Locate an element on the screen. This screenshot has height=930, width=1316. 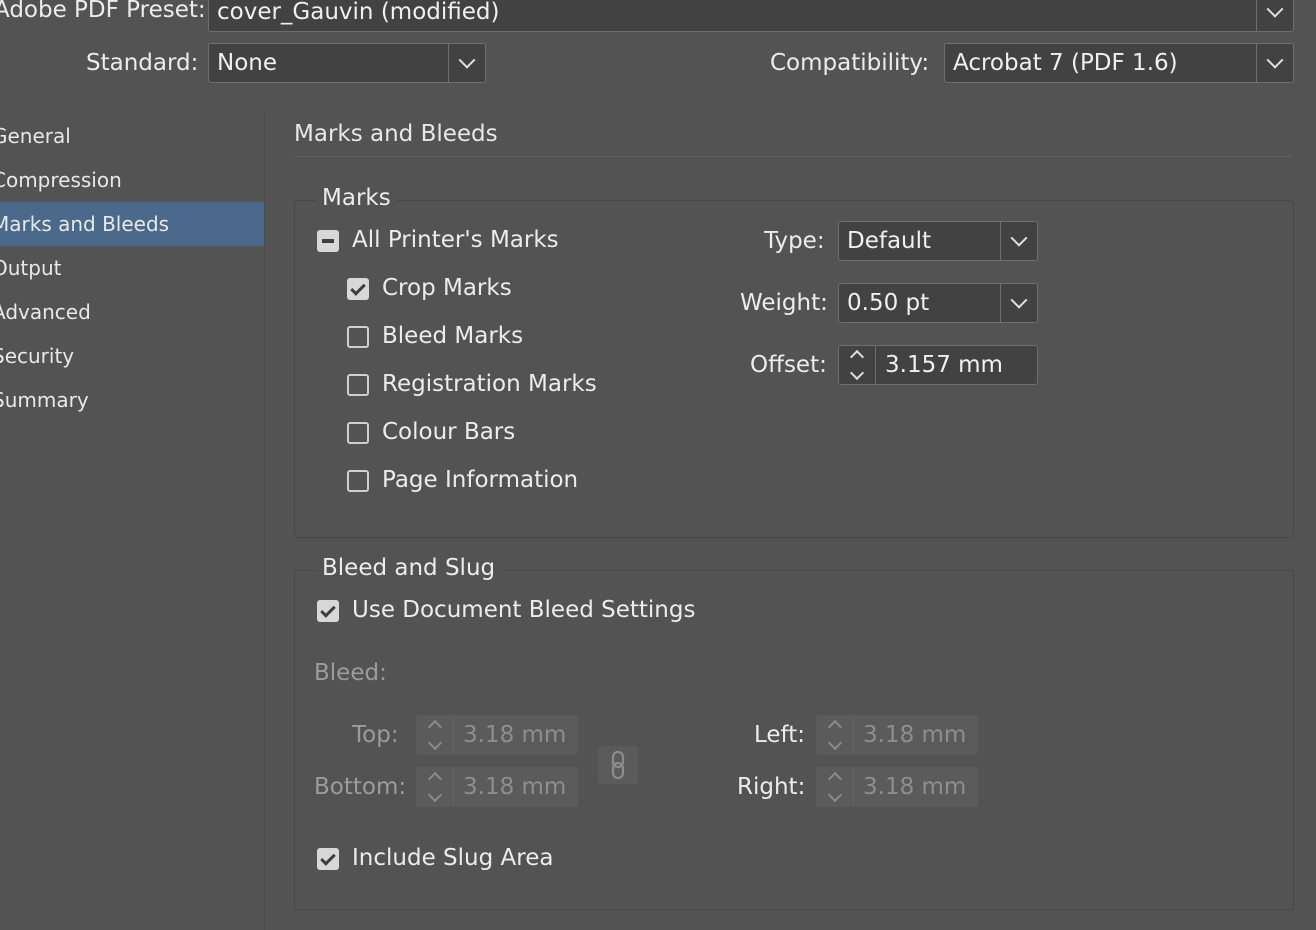
sidebar-item-security: Security is located at coordinates (132, 356).